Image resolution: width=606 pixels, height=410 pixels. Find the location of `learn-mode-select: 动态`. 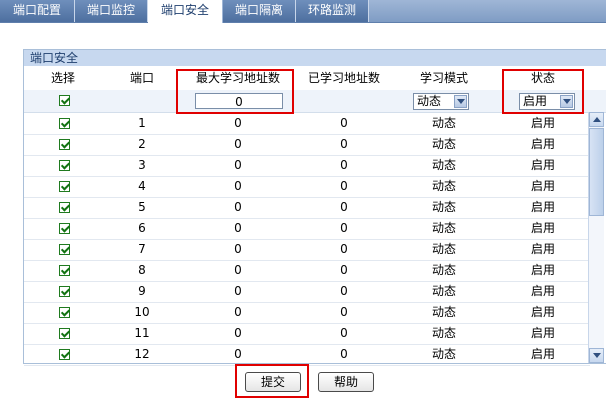

learn-mode-select: 动态 is located at coordinates (441, 101).